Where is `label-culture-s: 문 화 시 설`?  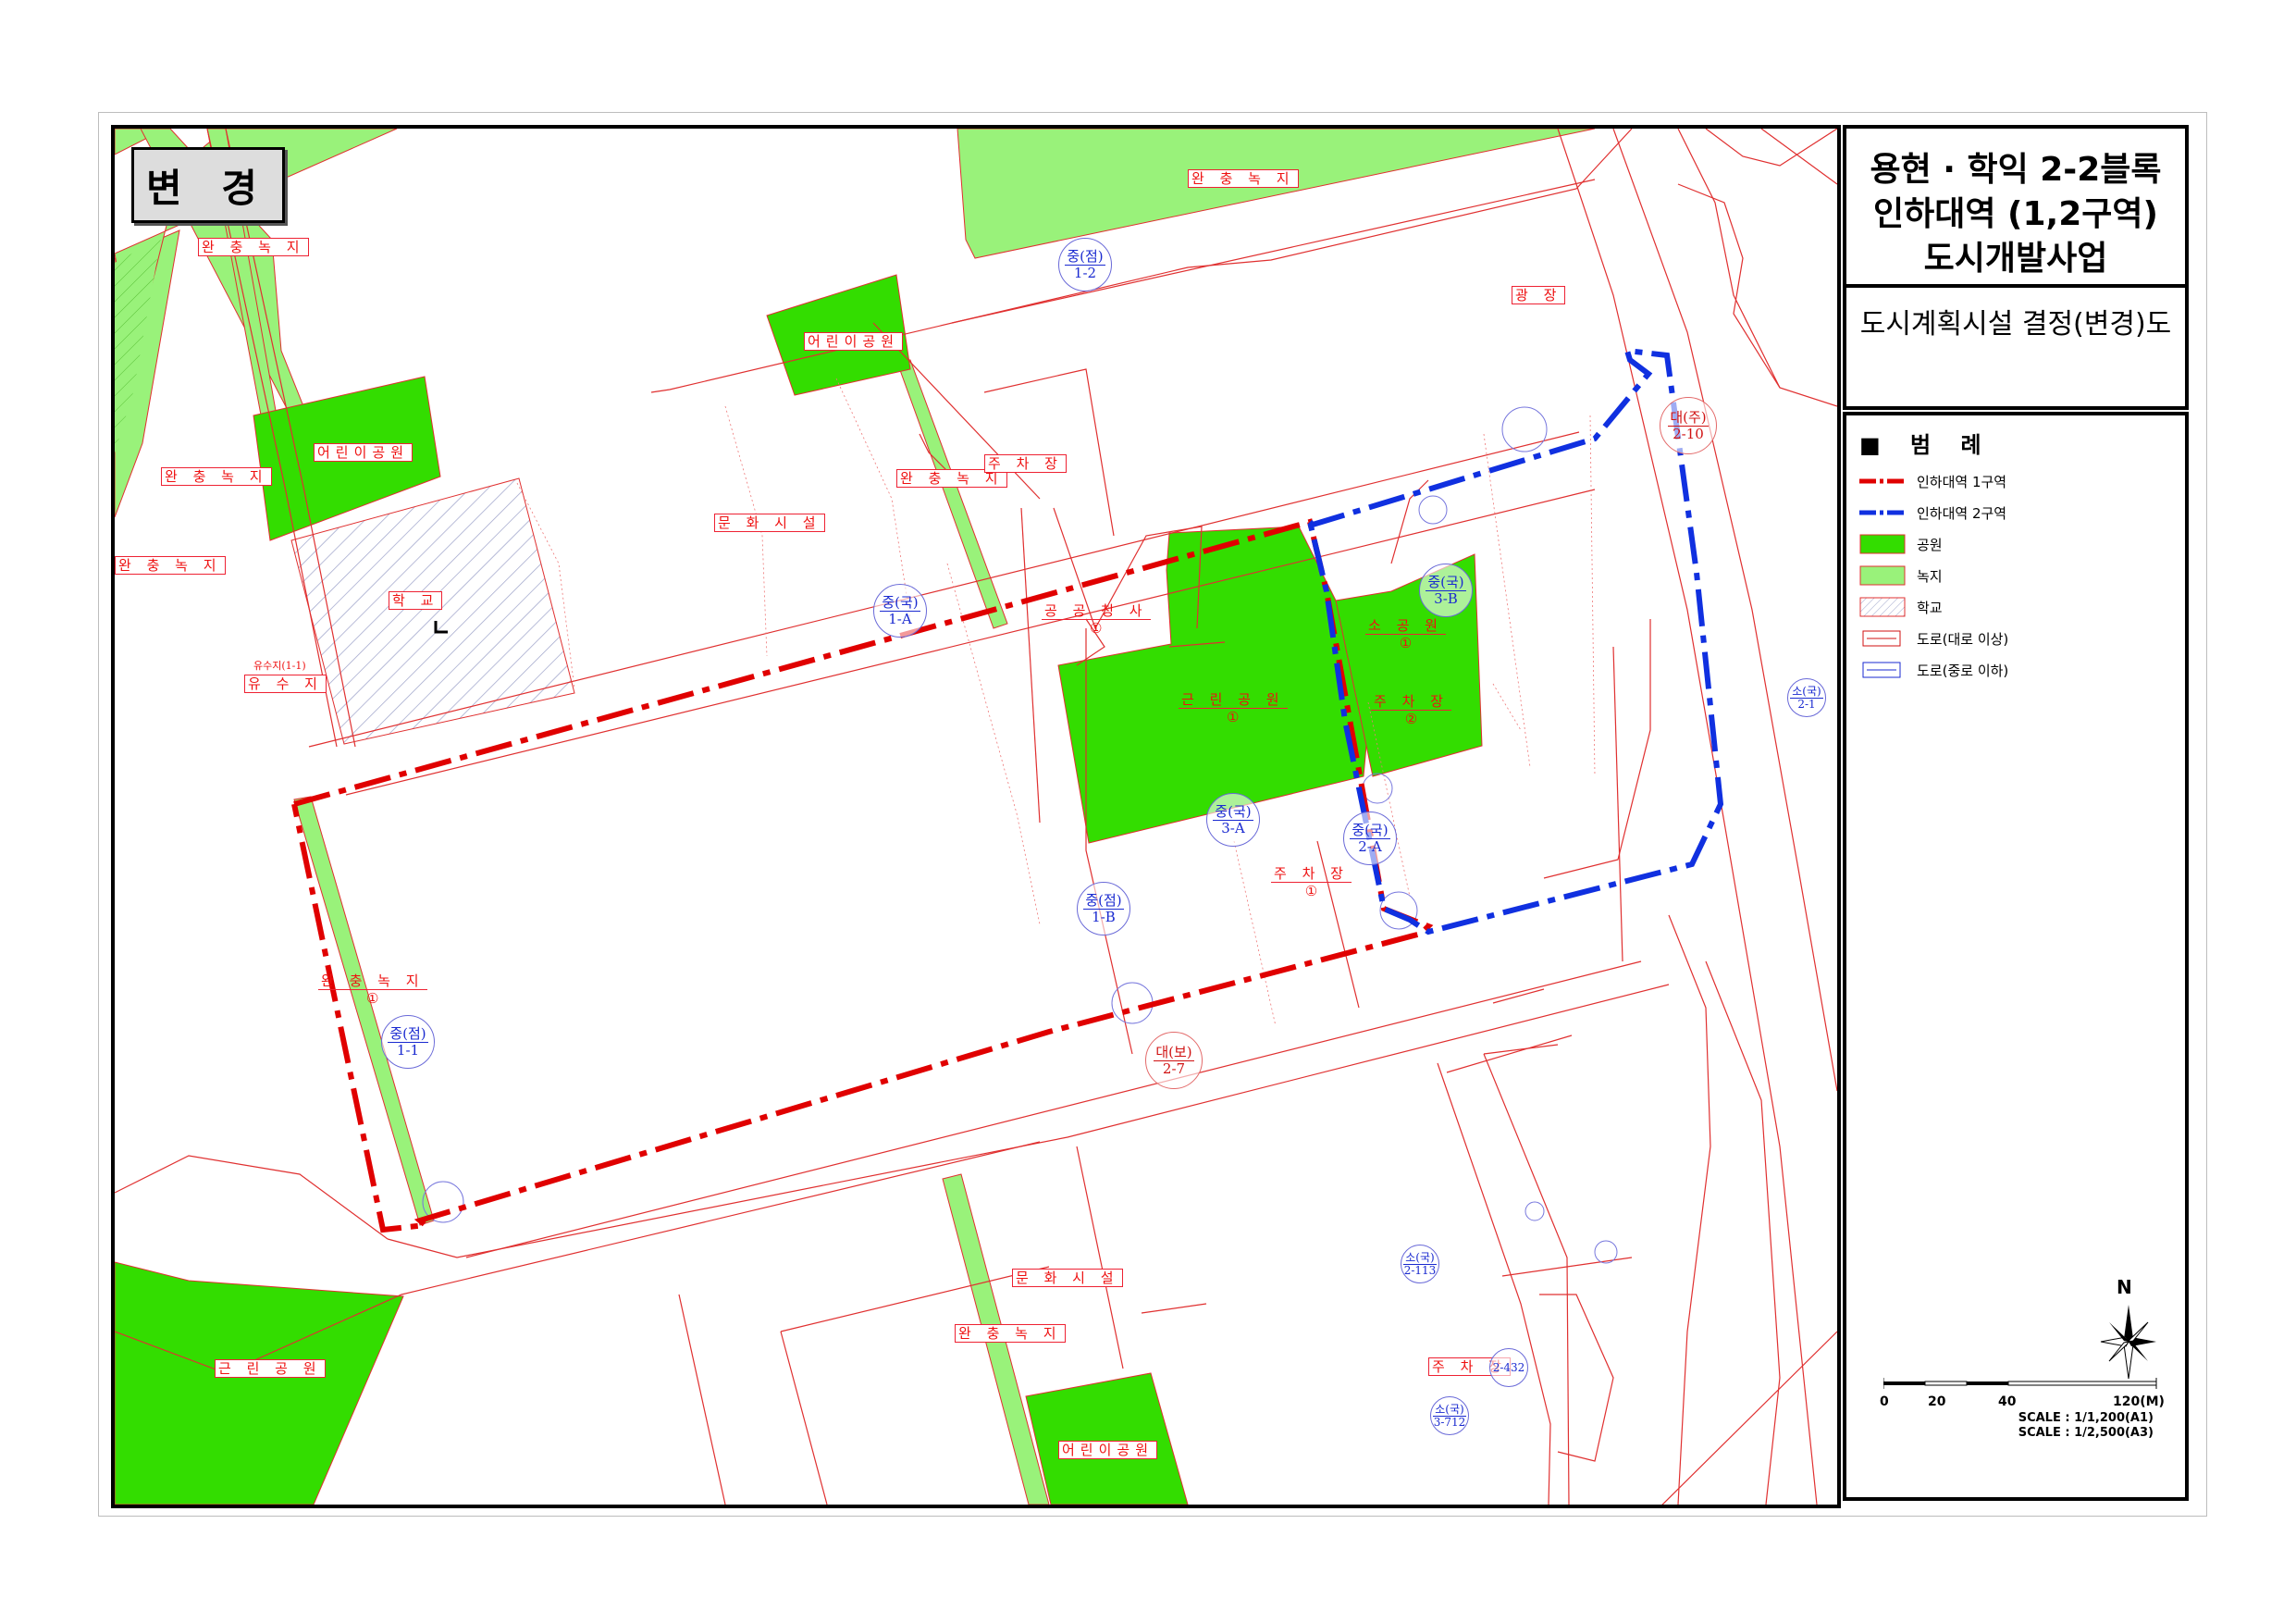
label-culture-s: 문 화 시 설 is located at coordinates (1067, 1278).